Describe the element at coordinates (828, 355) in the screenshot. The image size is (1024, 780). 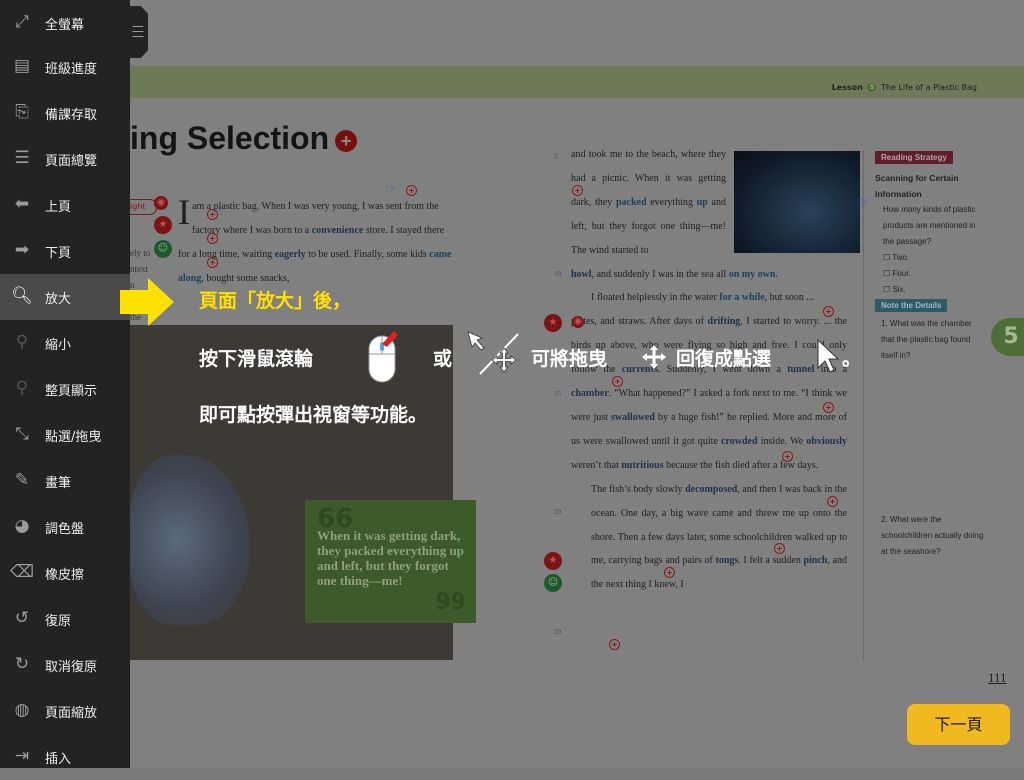
I see `cursor-arrow-icon` at that location.